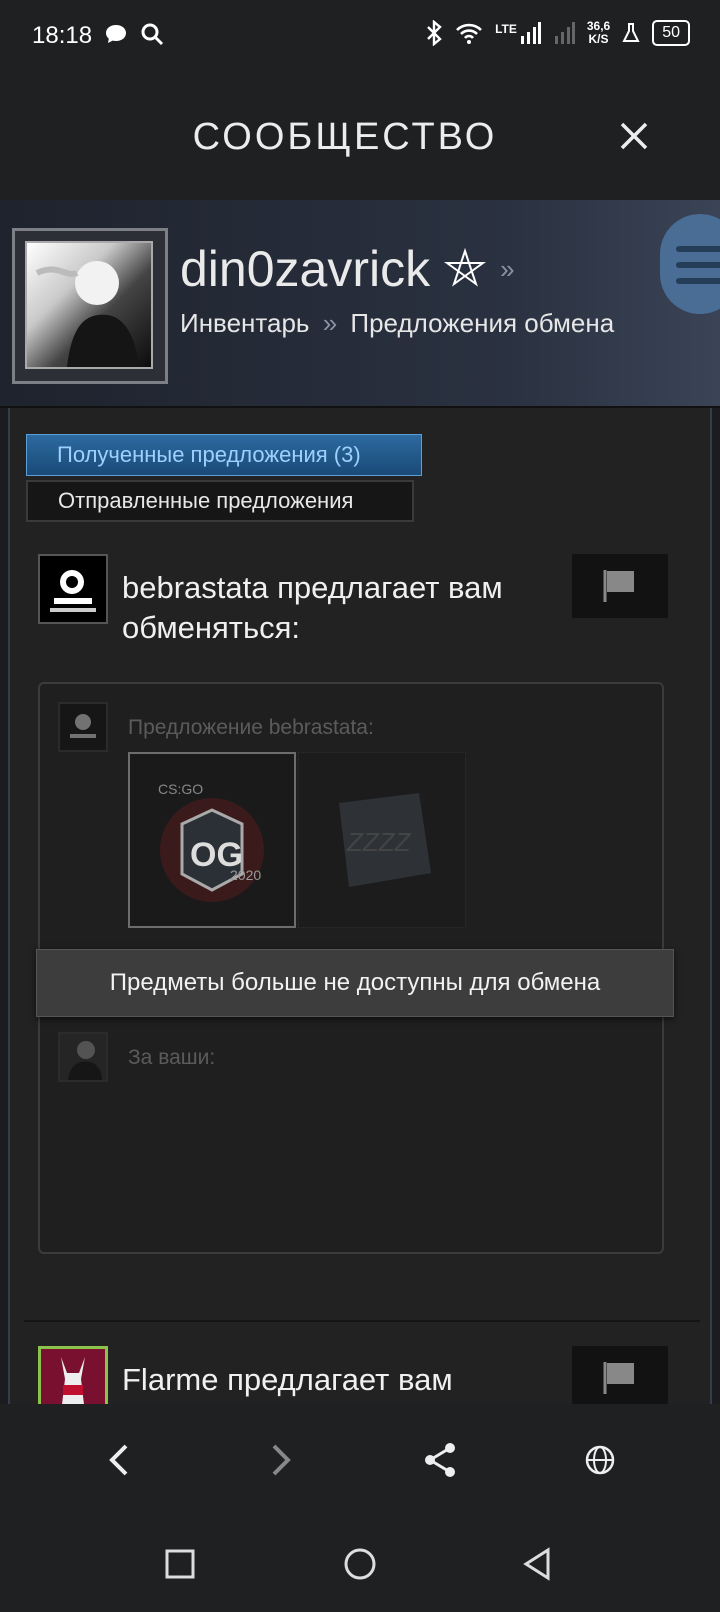 This screenshot has width=720, height=1612. I want to click on flask-icon, so click(631, 32).